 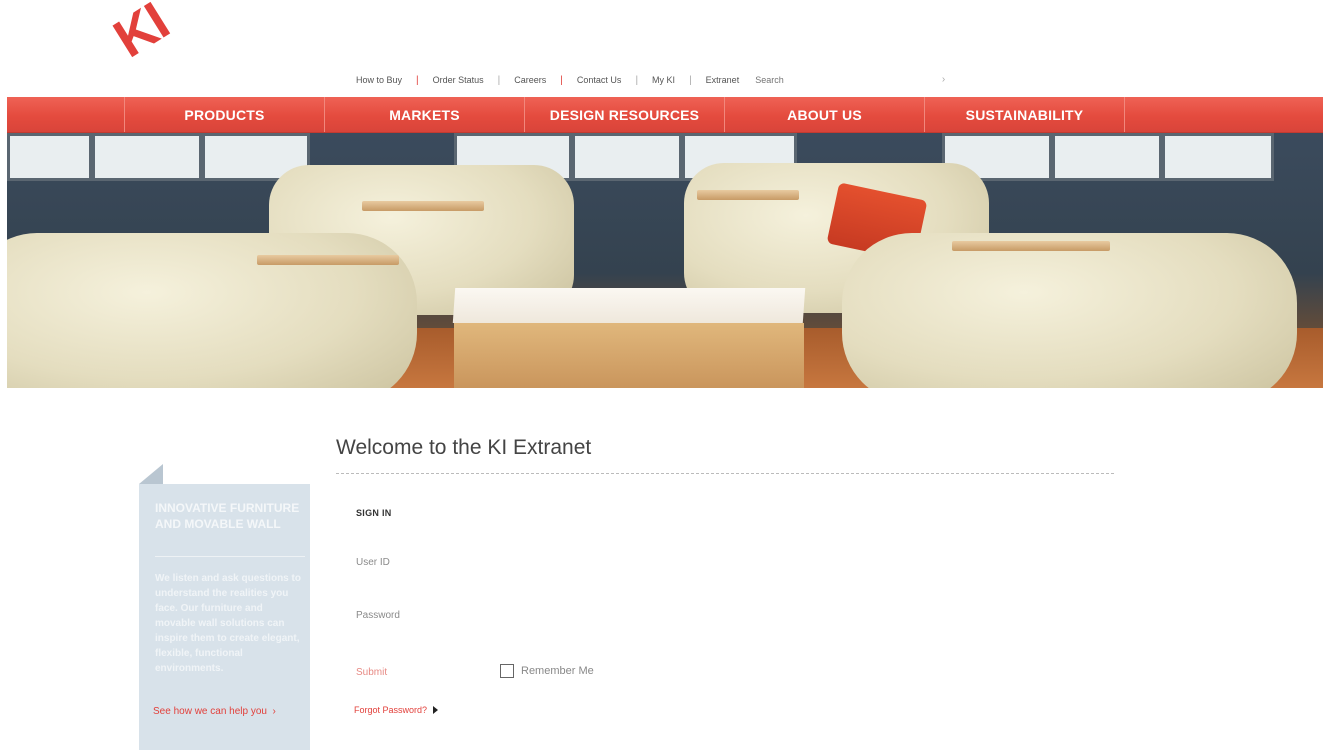 I want to click on forgot-password-text: Forgot Password?, so click(x=391, y=710).